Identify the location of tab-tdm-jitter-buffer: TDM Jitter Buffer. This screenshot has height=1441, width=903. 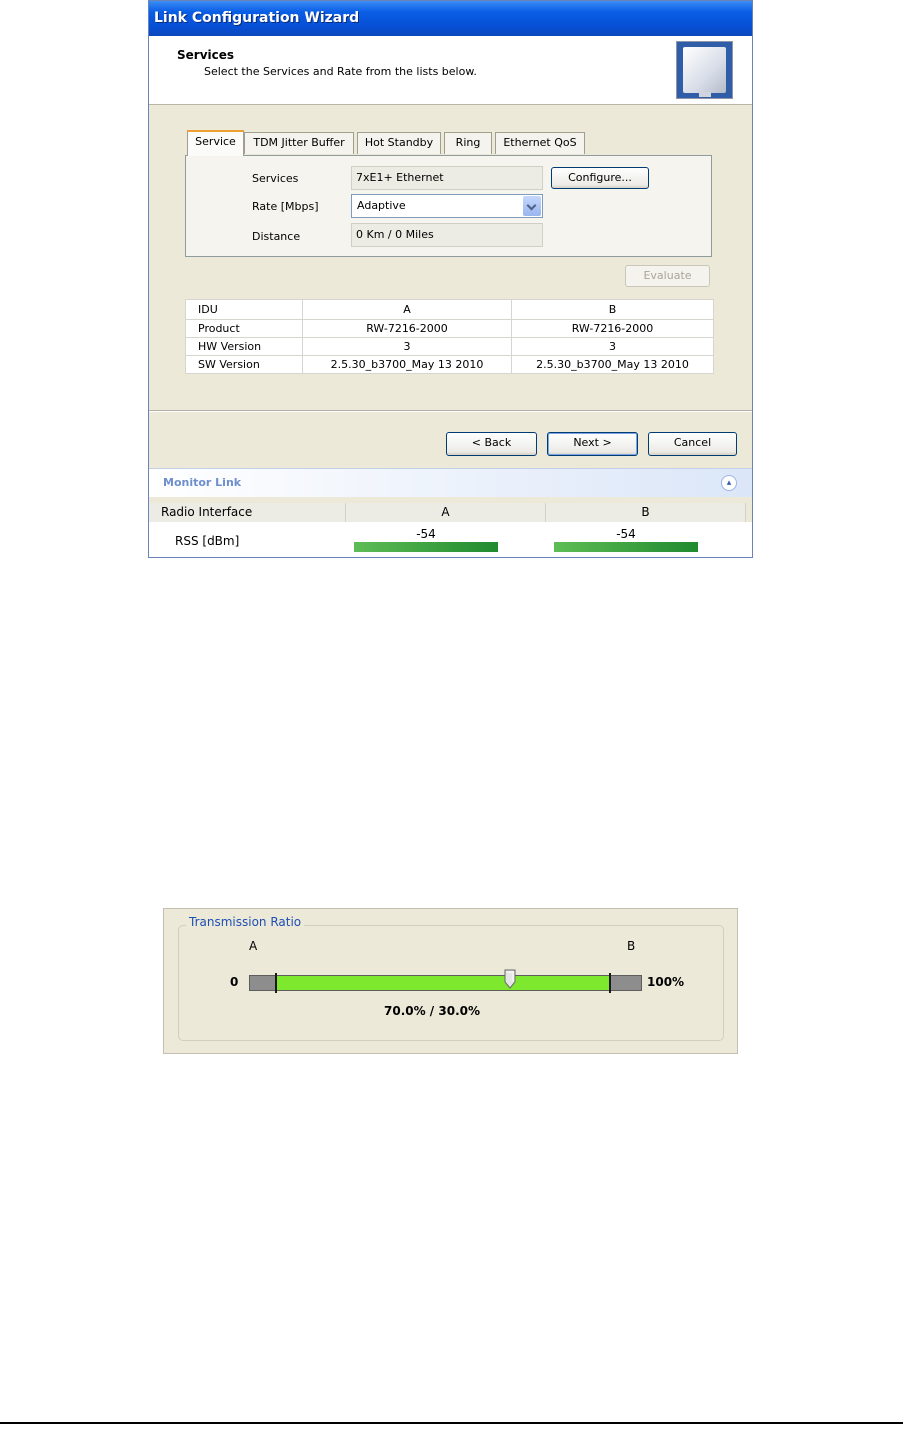
(299, 143).